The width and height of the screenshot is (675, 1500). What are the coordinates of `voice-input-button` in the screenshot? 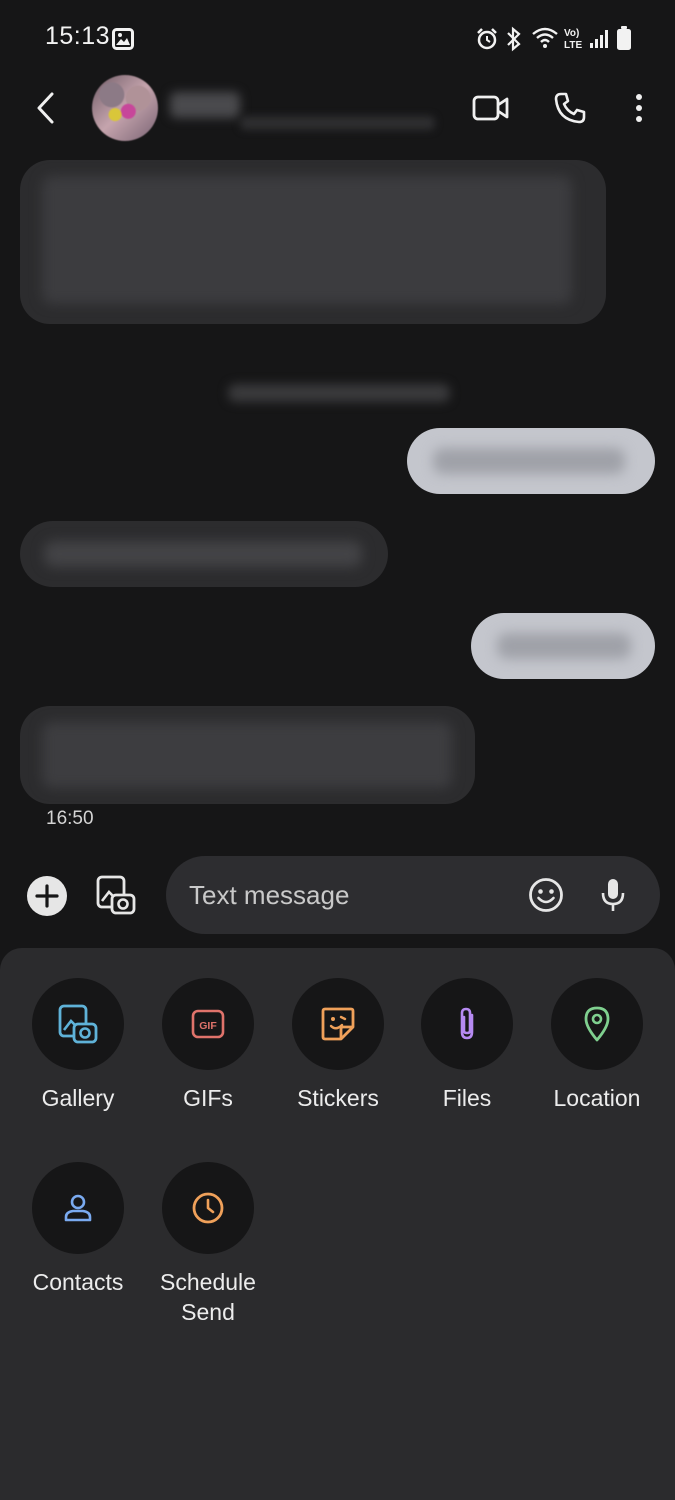 It's located at (613, 895).